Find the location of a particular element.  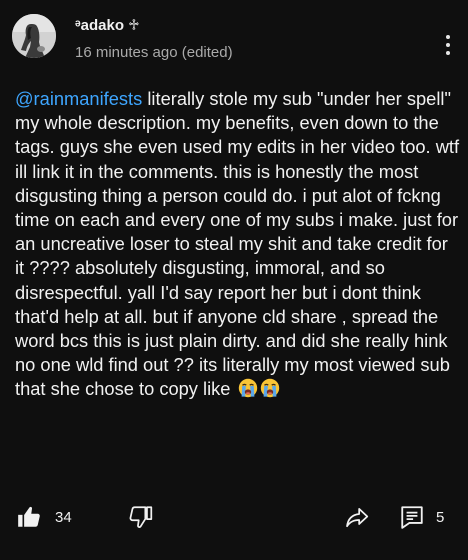

thumbs-up-icon is located at coordinates (29, 516).